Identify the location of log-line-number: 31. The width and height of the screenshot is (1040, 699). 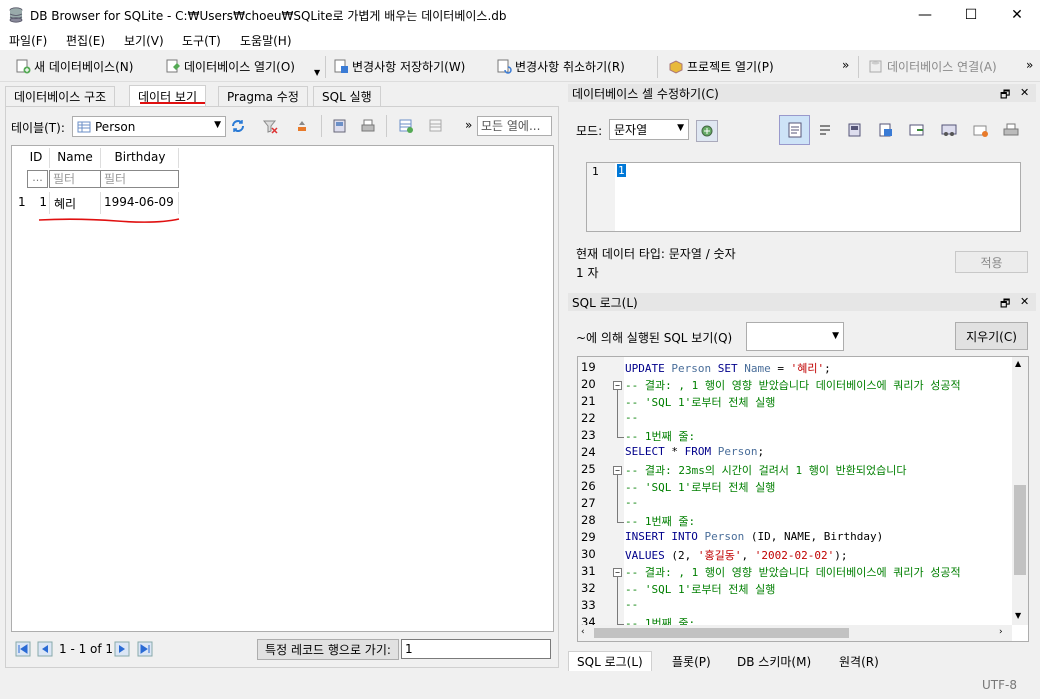
(588, 571).